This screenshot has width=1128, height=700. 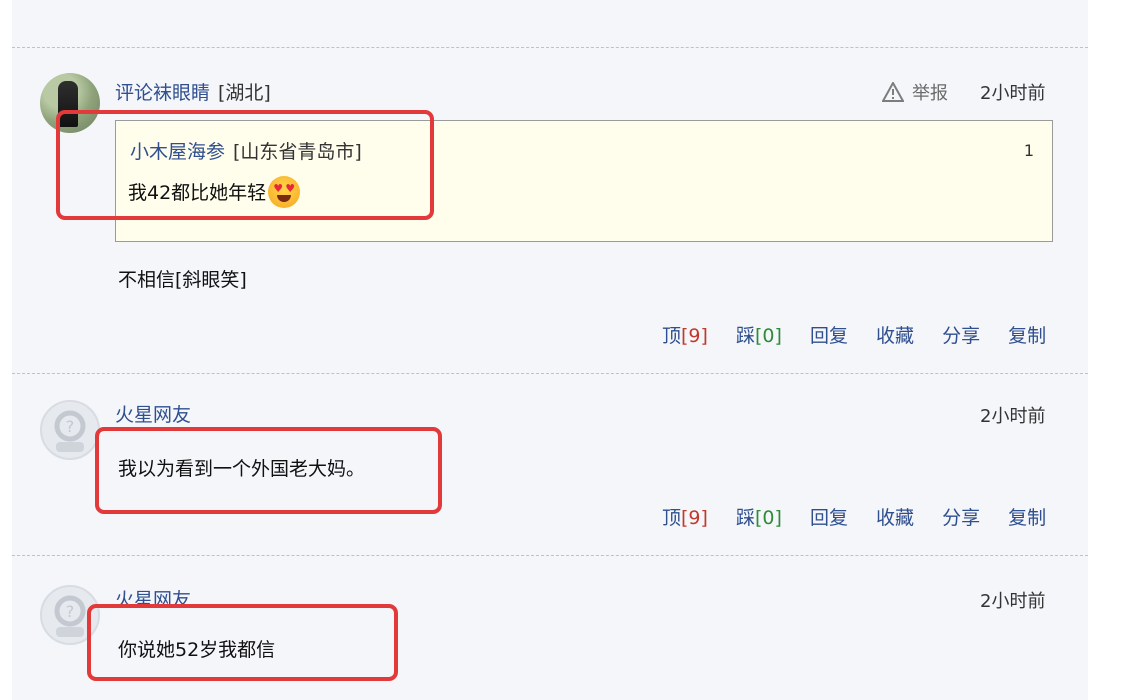 I want to click on comment-3-username: 火星网友, so click(x=153, y=598).